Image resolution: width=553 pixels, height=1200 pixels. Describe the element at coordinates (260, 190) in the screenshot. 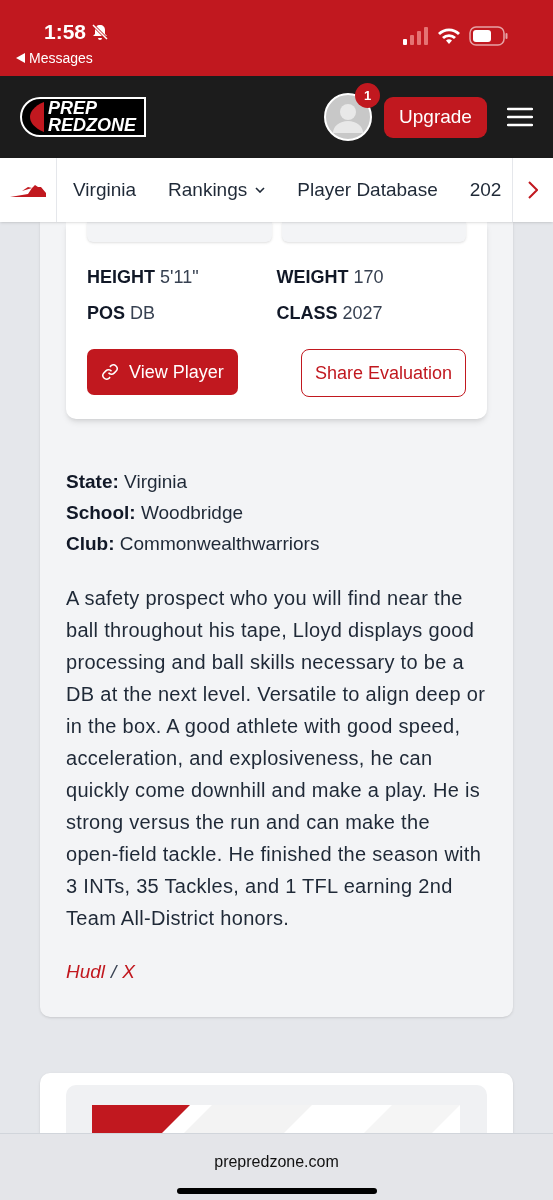

I see `chevron-down-icon` at that location.